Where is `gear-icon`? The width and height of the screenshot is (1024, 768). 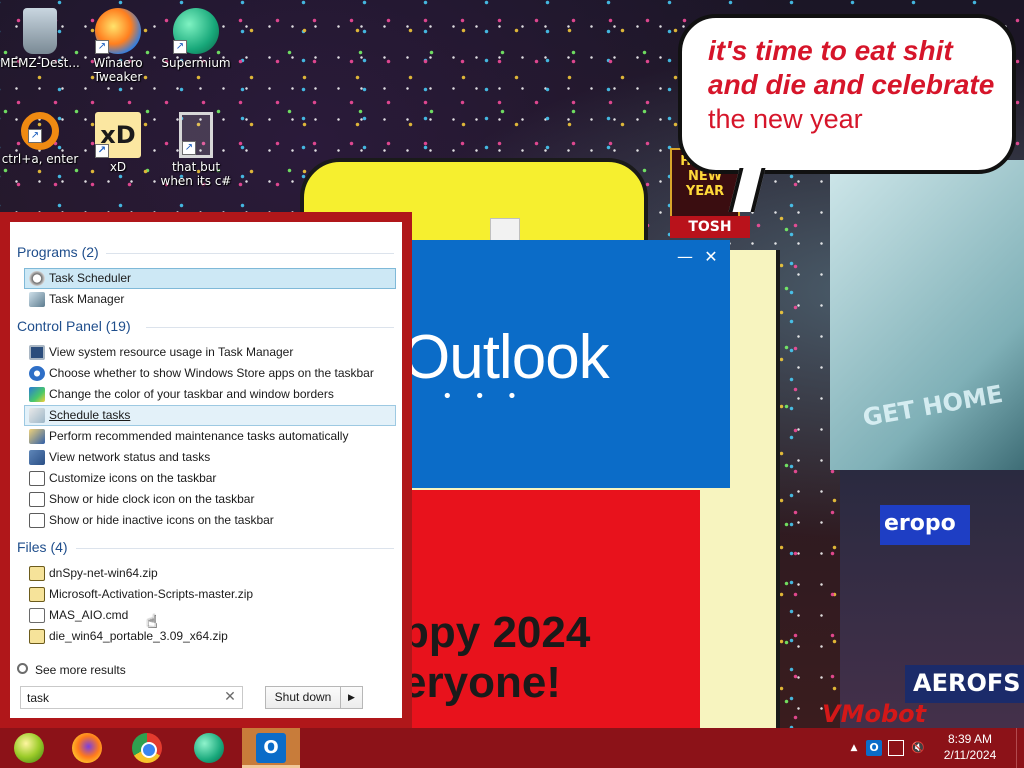 gear-icon is located at coordinates (37, 373).